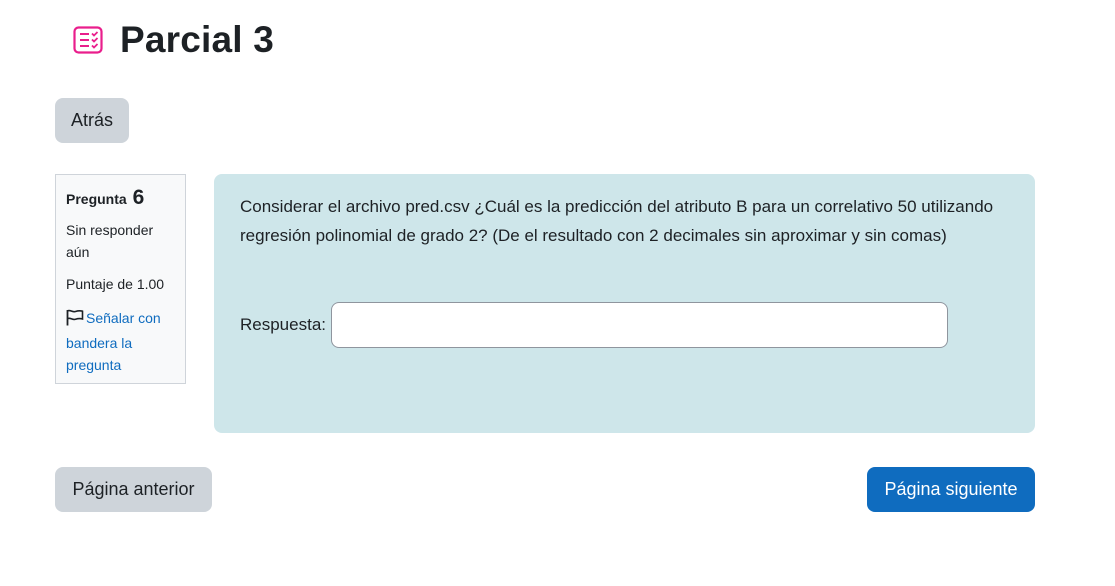  I want to click on question-number: 6, so click(138, 197).